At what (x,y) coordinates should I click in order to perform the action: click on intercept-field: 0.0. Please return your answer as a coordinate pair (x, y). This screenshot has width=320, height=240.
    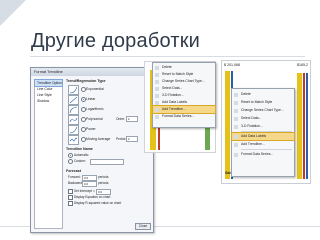
    Looking at the image, I should click on (103, 191).